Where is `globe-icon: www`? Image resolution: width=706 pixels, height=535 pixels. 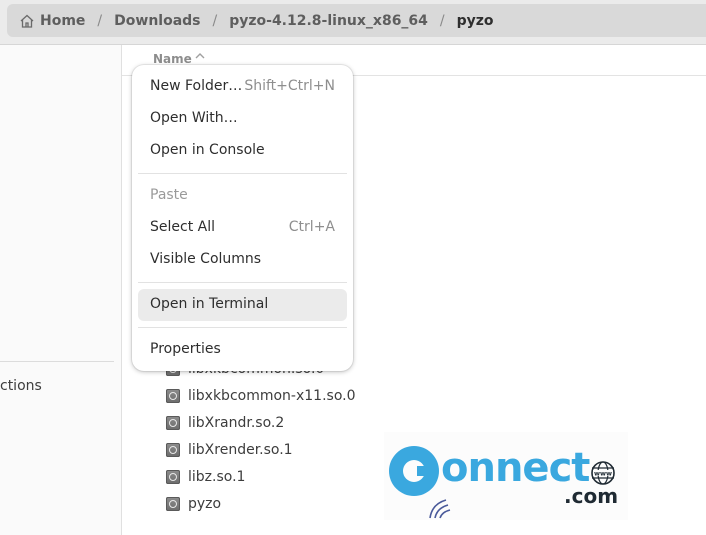 globe-icon: www is located at coordinates (603, 473).